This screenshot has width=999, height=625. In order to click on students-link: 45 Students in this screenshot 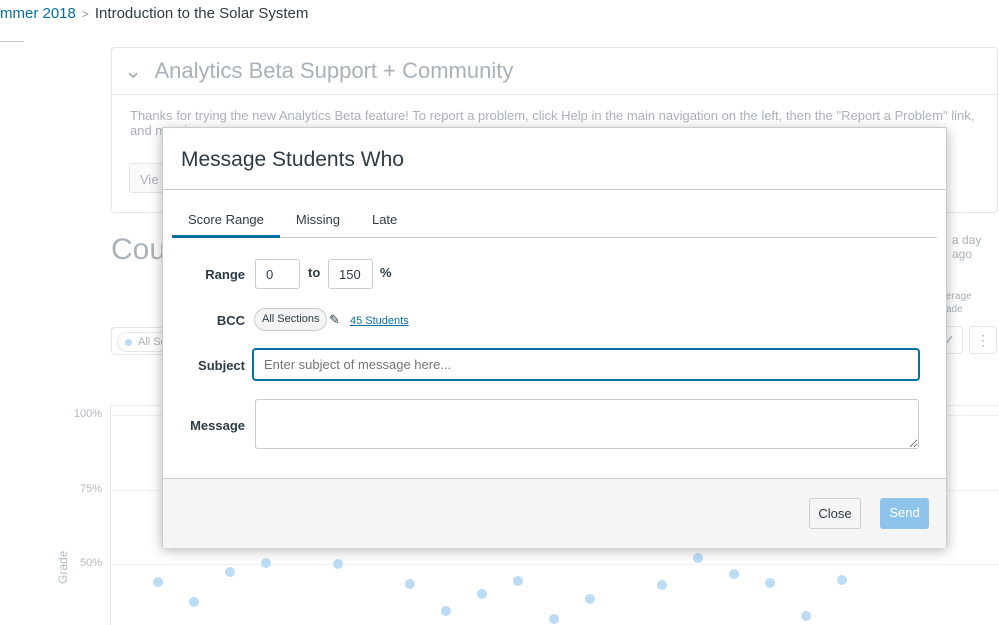, I will do `click(379, 321)`.